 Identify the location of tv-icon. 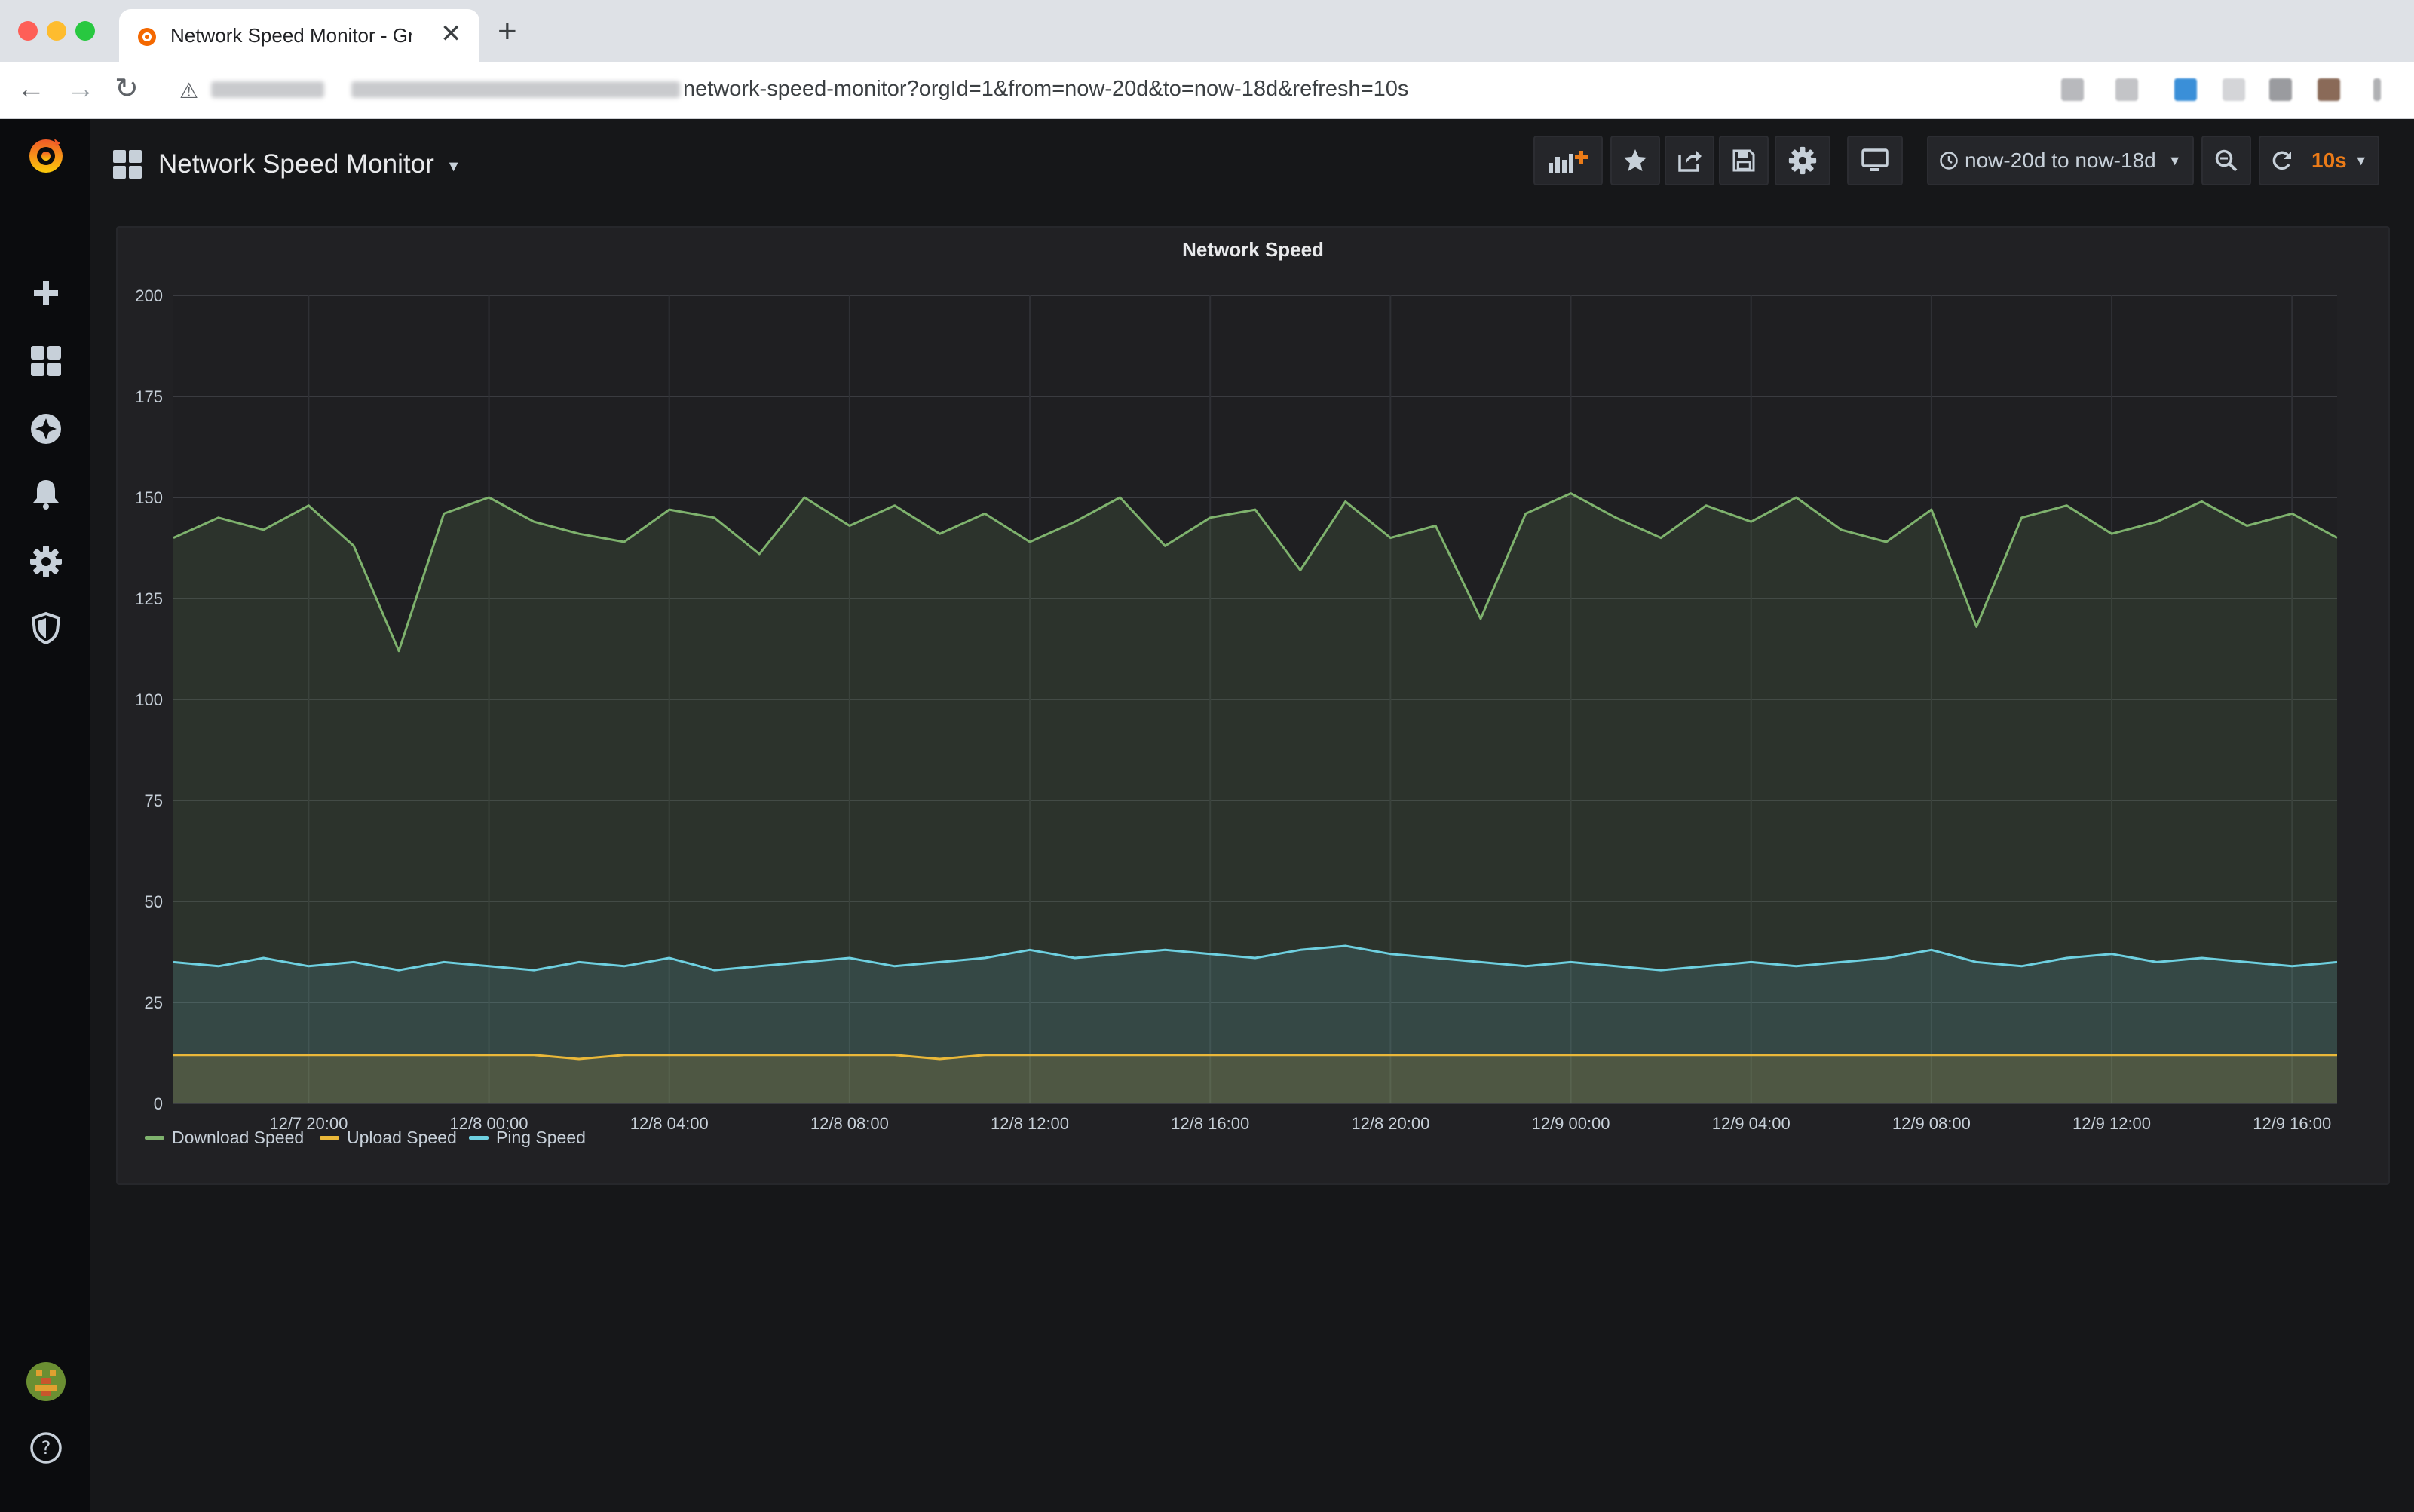
(1875, 159).